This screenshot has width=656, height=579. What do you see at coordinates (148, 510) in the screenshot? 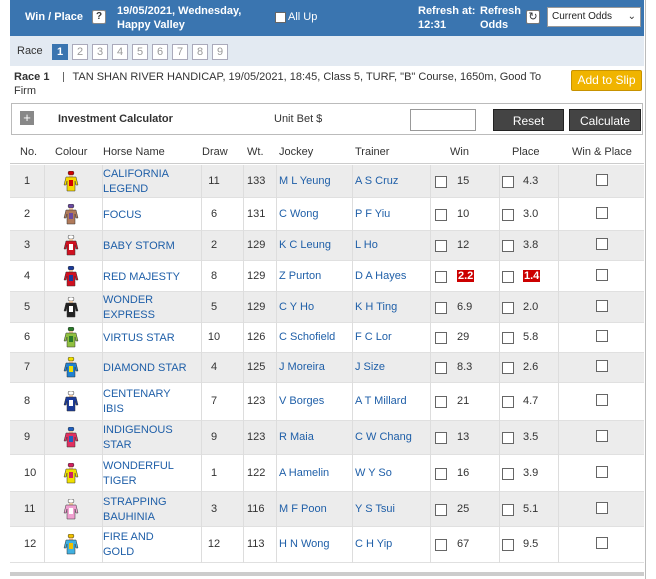
I see `horse-name-link: STRAPPING BAUHINIA` at bounding box center [148, 510].